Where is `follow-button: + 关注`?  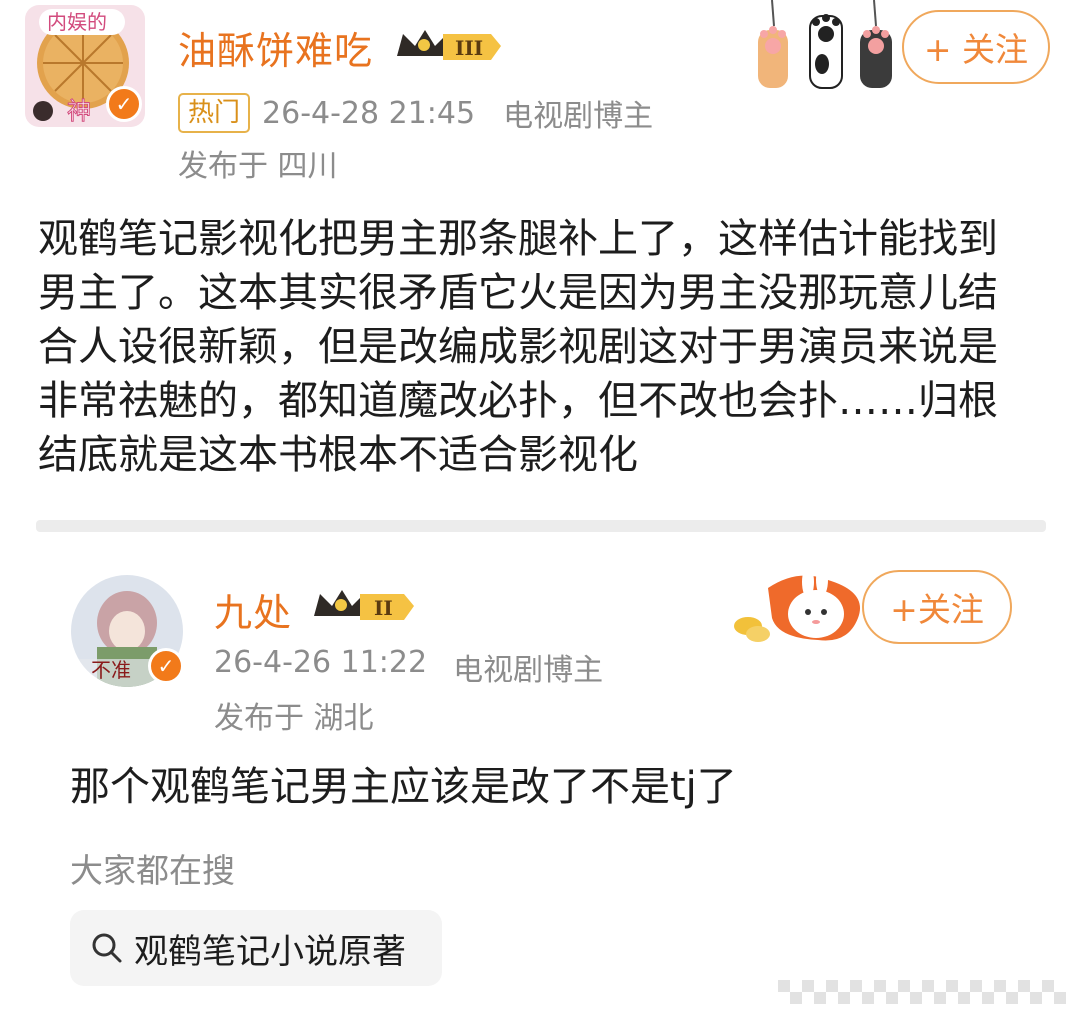
follow-button: + 关注 is located at coordinates (976, 47).